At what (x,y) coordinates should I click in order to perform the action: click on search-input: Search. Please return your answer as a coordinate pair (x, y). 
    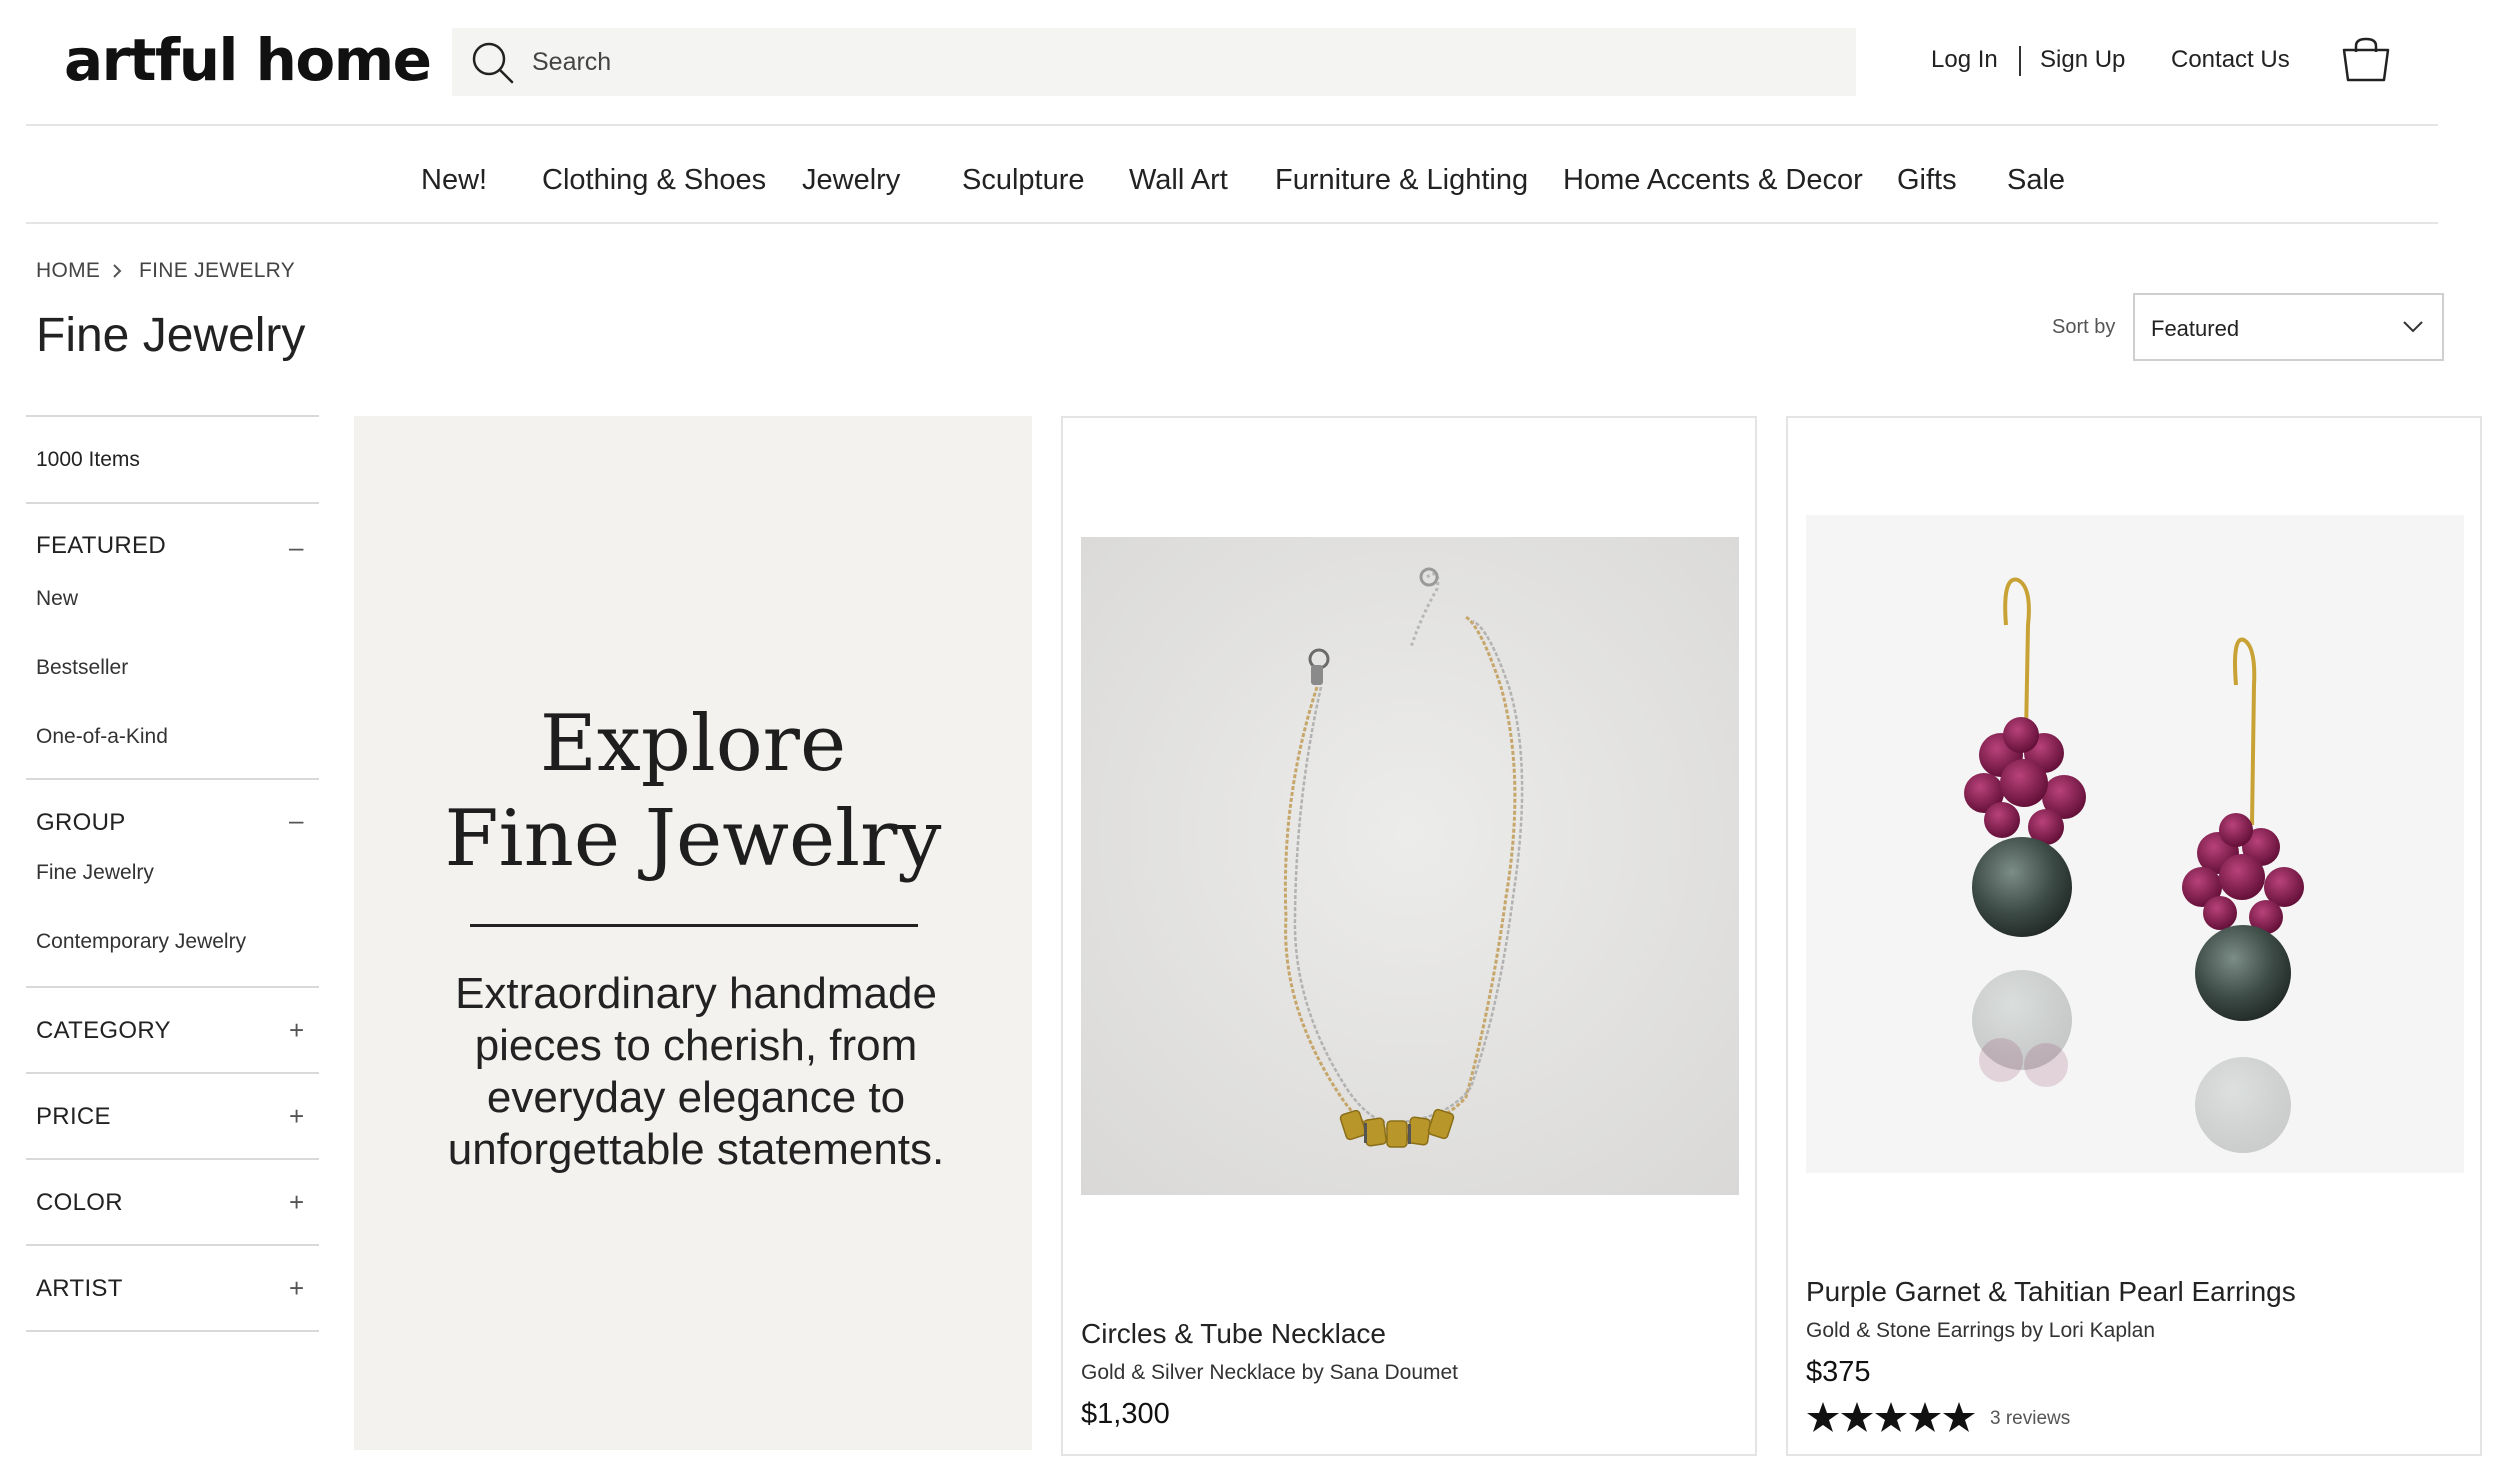
    Looking at the image, I should click on (571, 62).